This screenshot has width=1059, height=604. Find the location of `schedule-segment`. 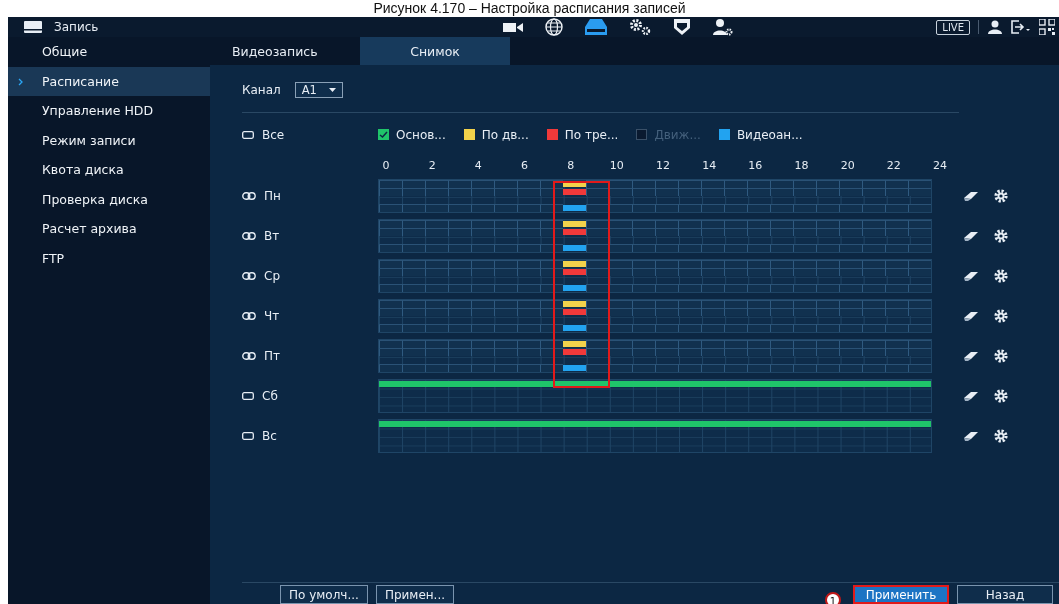

schedule-segment is located at coordinates (597, 384).